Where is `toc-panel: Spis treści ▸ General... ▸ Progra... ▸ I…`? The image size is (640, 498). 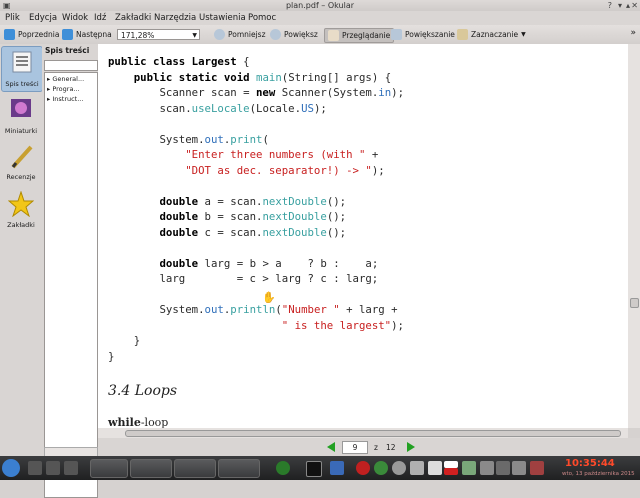 toc-panel: Spis treści ▸ General... ▸ Progra... ▸ I… is located at coordinates (70, 271).